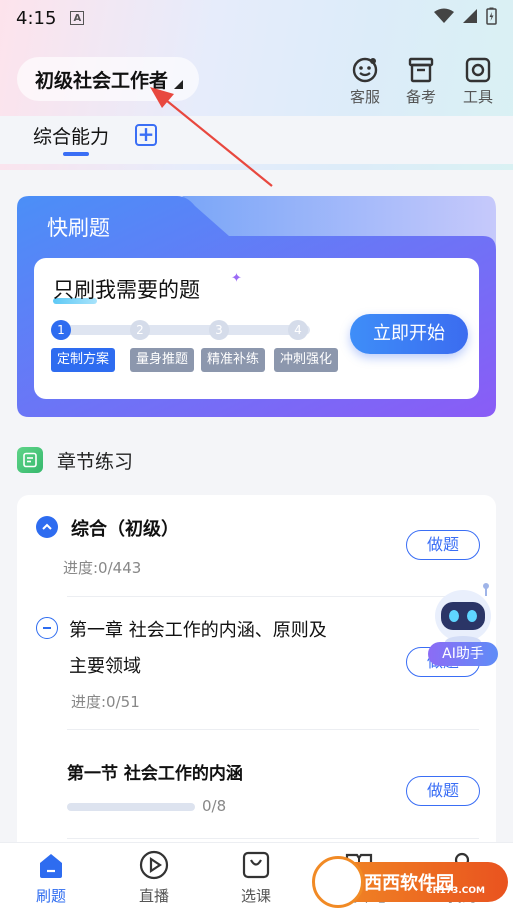 The width and height of the screenshot is (513, 912). I want to click on tool-customer-service: 客服, so click(365, 81).